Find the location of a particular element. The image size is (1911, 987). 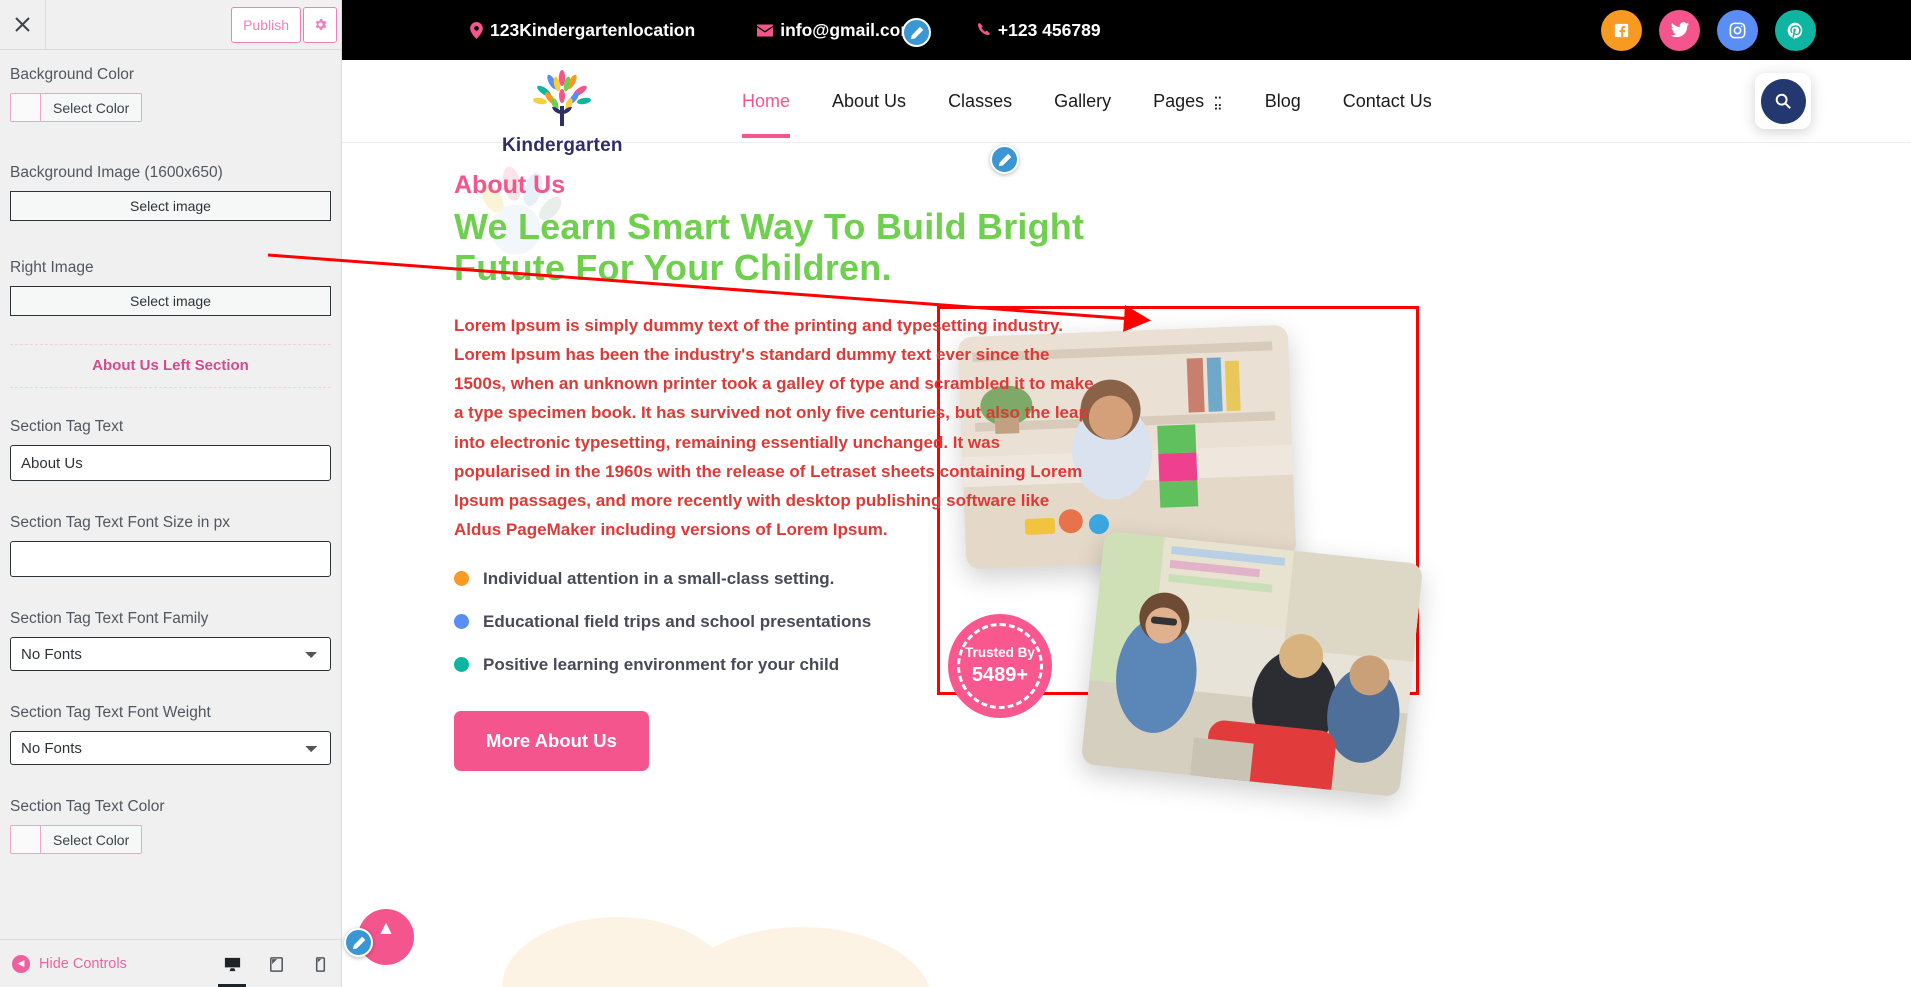

background-blob is located at coordinates (802, 957).